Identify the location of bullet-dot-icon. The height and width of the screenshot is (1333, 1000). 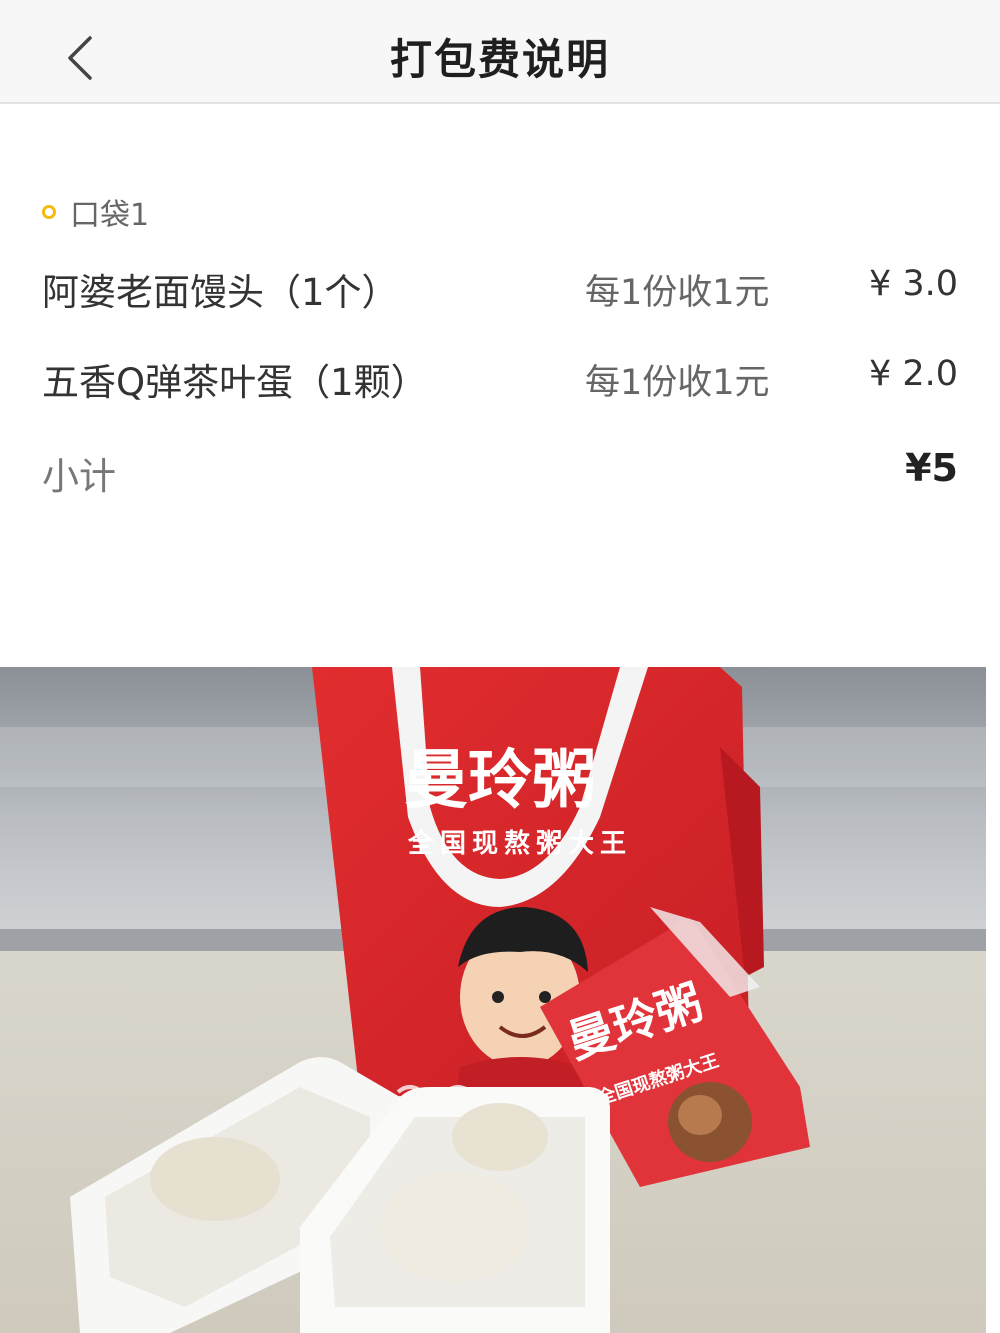
(49, 212).